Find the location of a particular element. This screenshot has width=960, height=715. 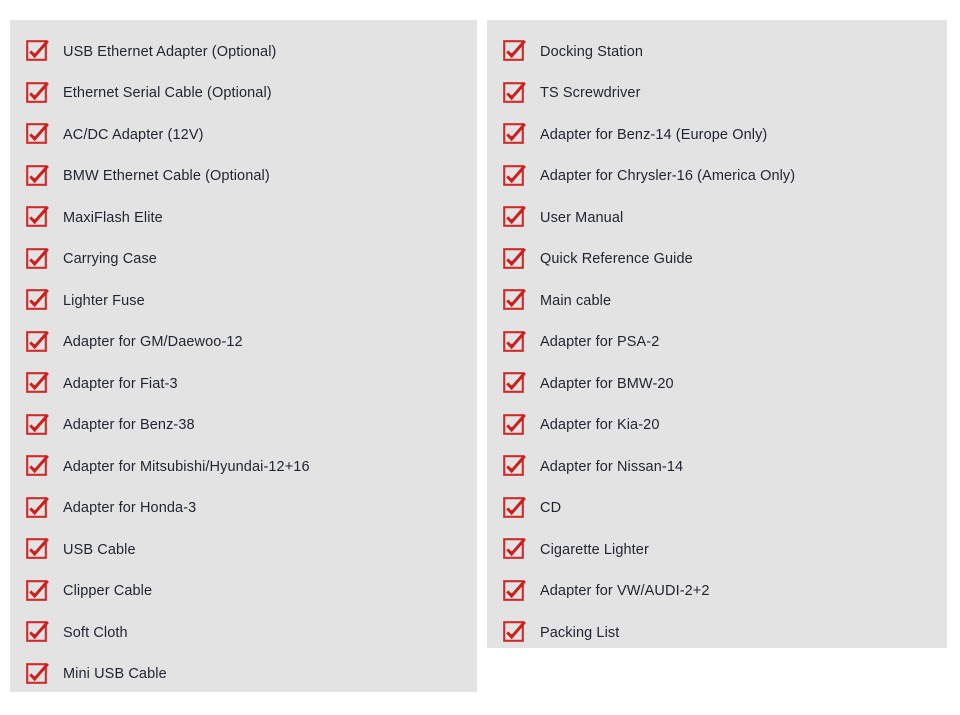

checklist-item-label: Adapter for Fiat-3 is located at coordinates (120, 383).